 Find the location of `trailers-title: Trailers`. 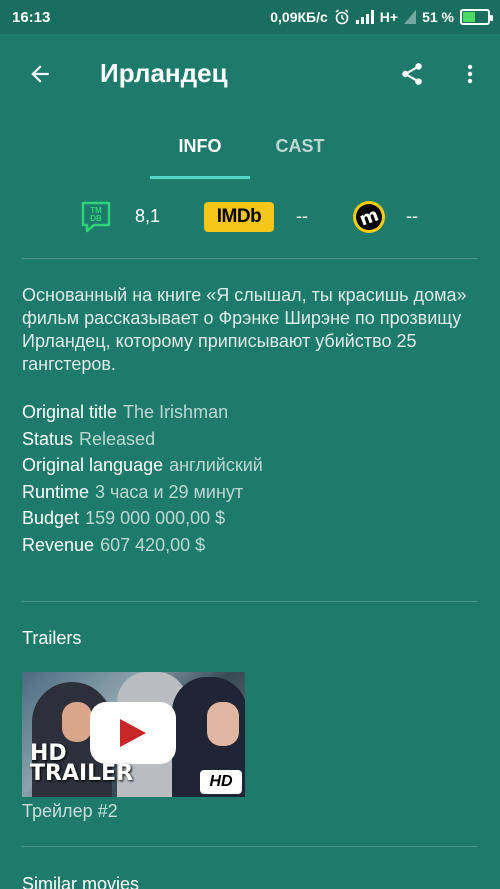

trailers-title: Trailers is located at coordinates (52, 638).